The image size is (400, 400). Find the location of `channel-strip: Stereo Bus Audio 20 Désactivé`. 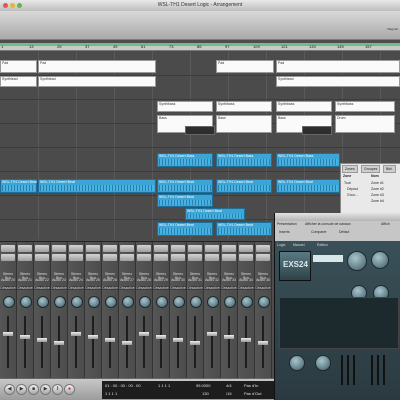

channel-strip: Stereo Bus Audio 20 Désactivé is located at coordinates (8, 310).